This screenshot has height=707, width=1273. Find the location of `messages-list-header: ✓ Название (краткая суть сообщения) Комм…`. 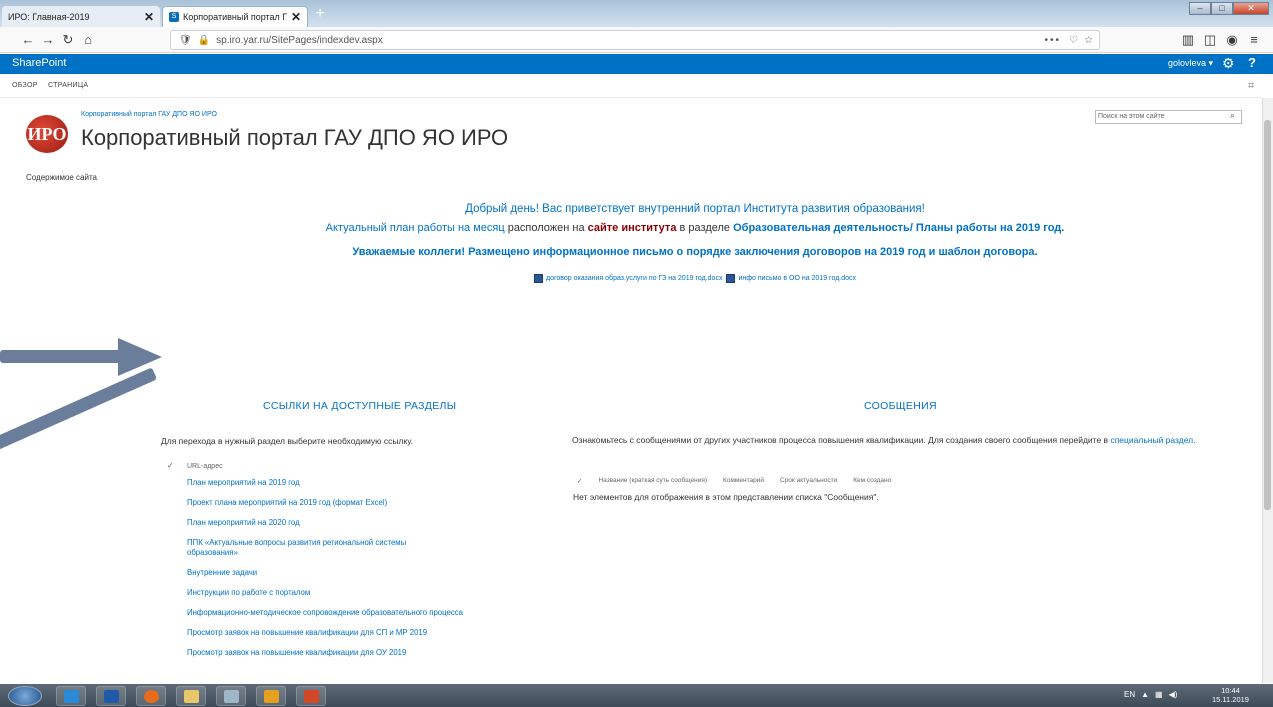

messages-list-header: ✓ Название (краткая суть сообщения) Комм… is located at coordinates (742, 481).